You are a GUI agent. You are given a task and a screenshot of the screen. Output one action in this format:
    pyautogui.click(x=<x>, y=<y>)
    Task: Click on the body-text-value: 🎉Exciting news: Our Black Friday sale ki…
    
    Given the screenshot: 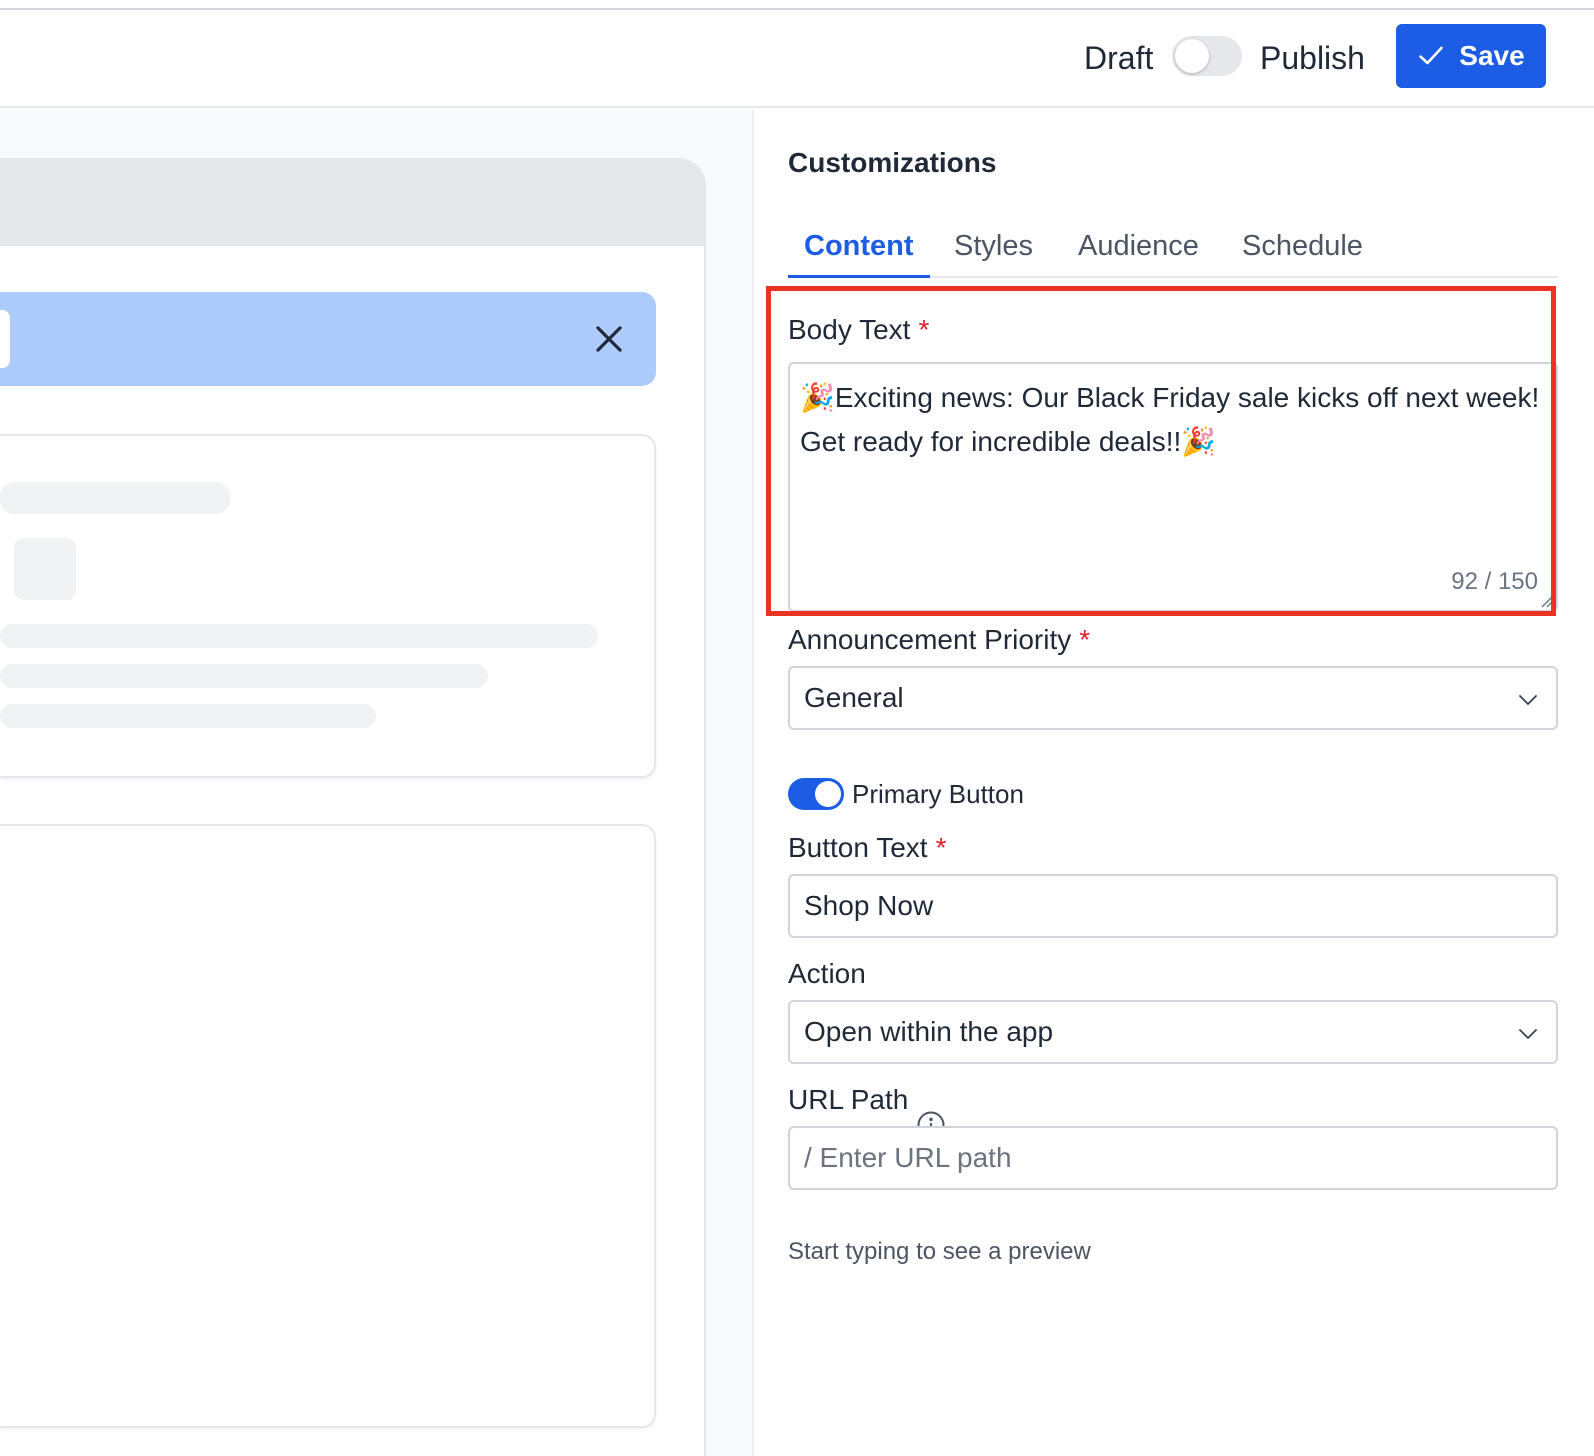 What is the action you would take?
    pyautogui.click(x=1170, y=419)
    